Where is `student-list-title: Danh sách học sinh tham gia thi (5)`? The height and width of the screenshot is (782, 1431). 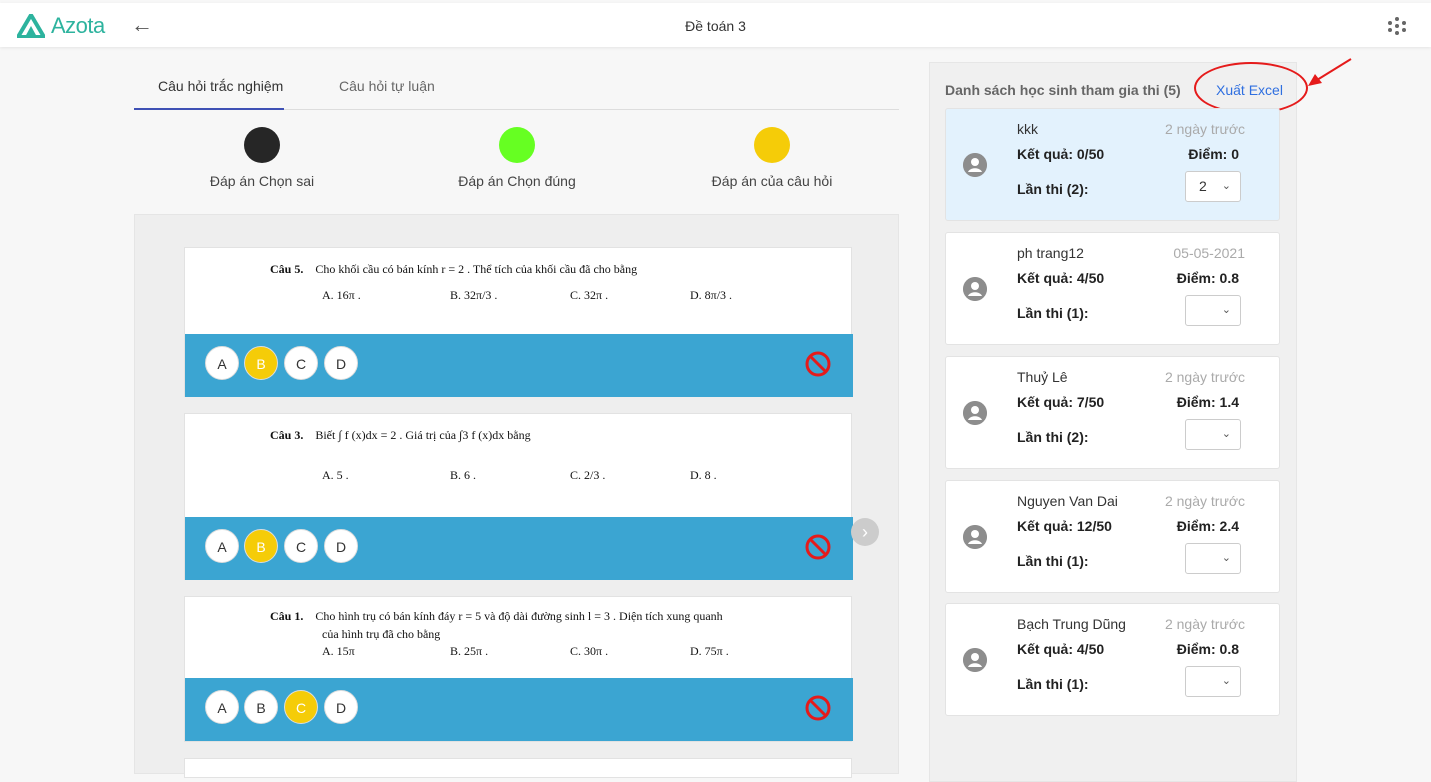 student-list-title: Danh sách học sinh tham gia thi (5) is located at coordinates (1063, 90).